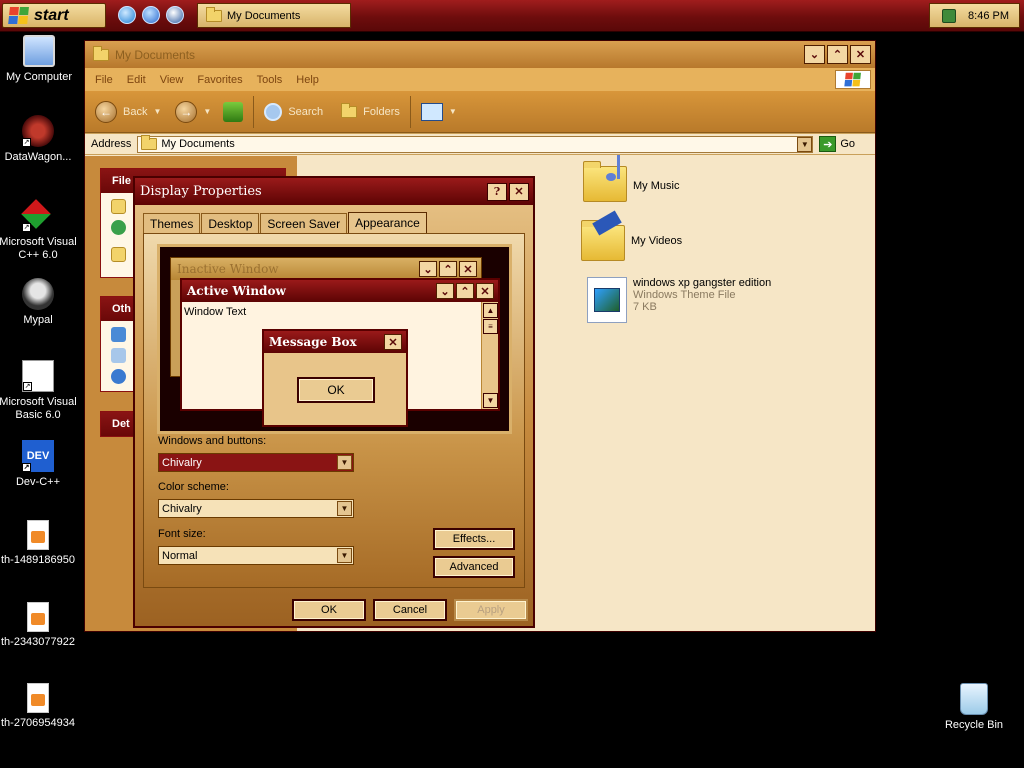  Describe the element at coordinates (157, 111) in the screenshot. I see `back-dropdown-icon: ▼` at that location.